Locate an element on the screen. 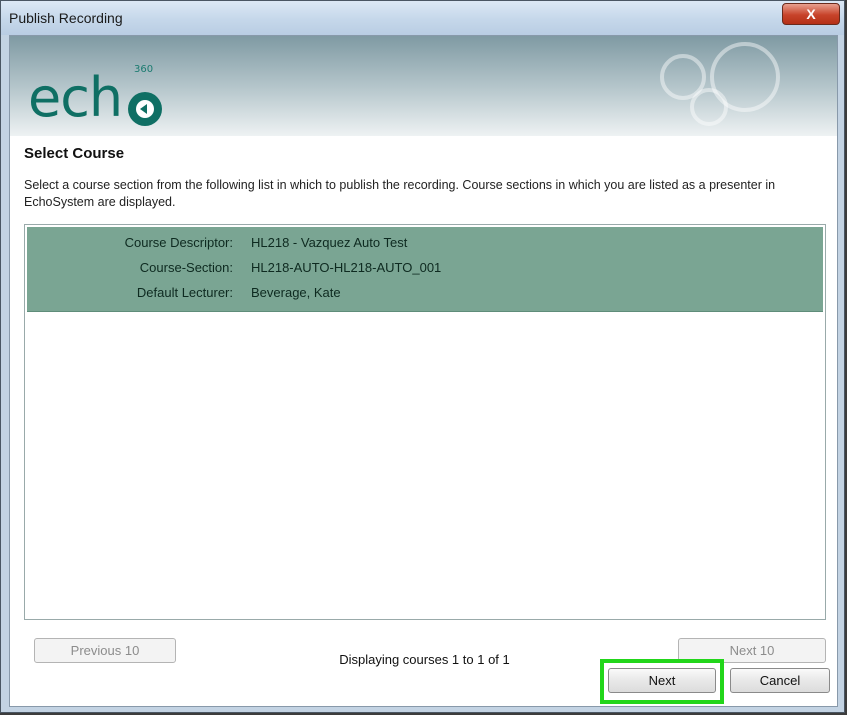 Image resolution: width=847 pixels, height=715 pixels. window-title: Publish Recording is located at coordinates (66, 18).